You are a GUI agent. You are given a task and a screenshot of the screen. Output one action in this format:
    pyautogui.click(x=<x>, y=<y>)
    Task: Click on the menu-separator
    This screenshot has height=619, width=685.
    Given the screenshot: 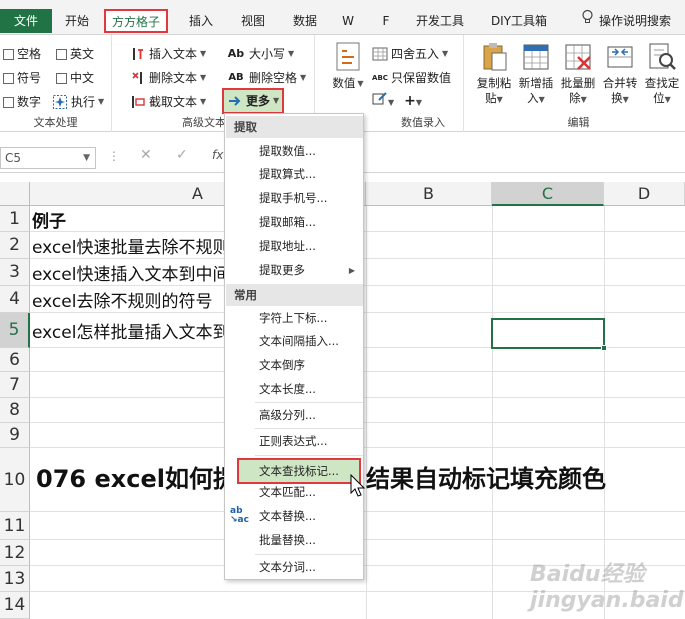 What is the action you would take?
    pyautogui.click(x=309, y=402)
    